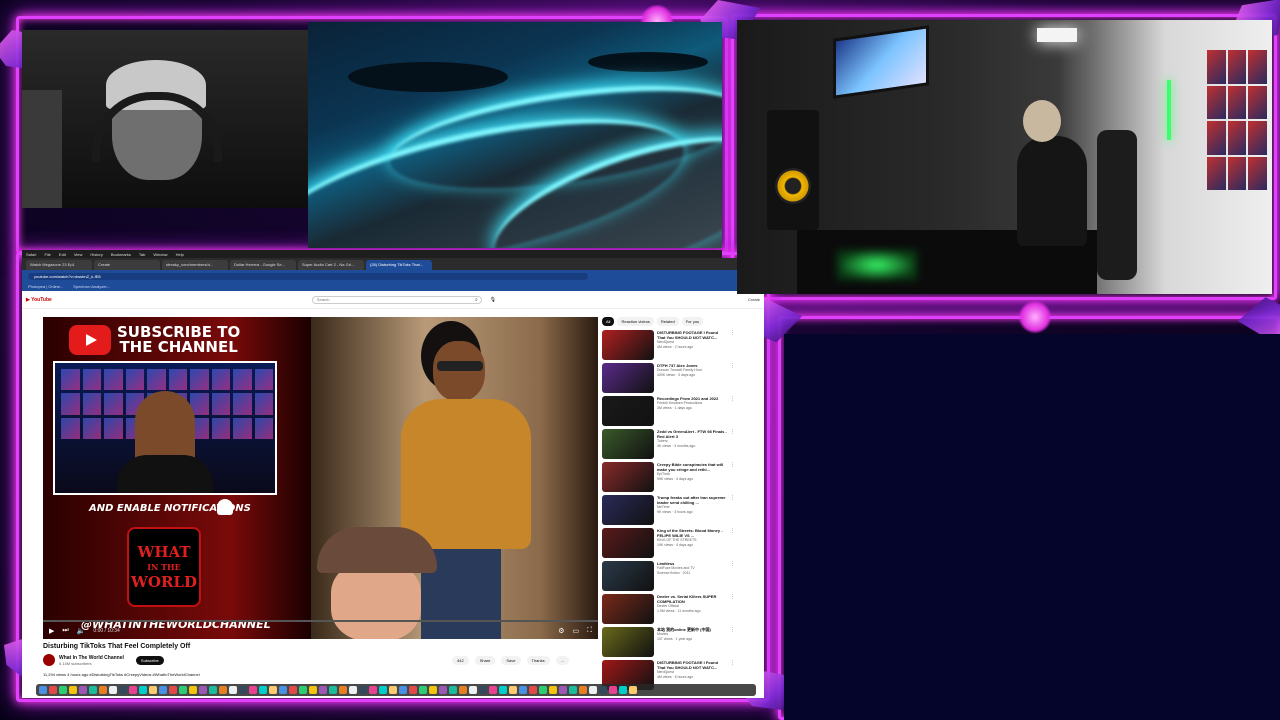  Describe the element at coordinates (320, 621) in the screenshot. I see `progress-bar` at that location.